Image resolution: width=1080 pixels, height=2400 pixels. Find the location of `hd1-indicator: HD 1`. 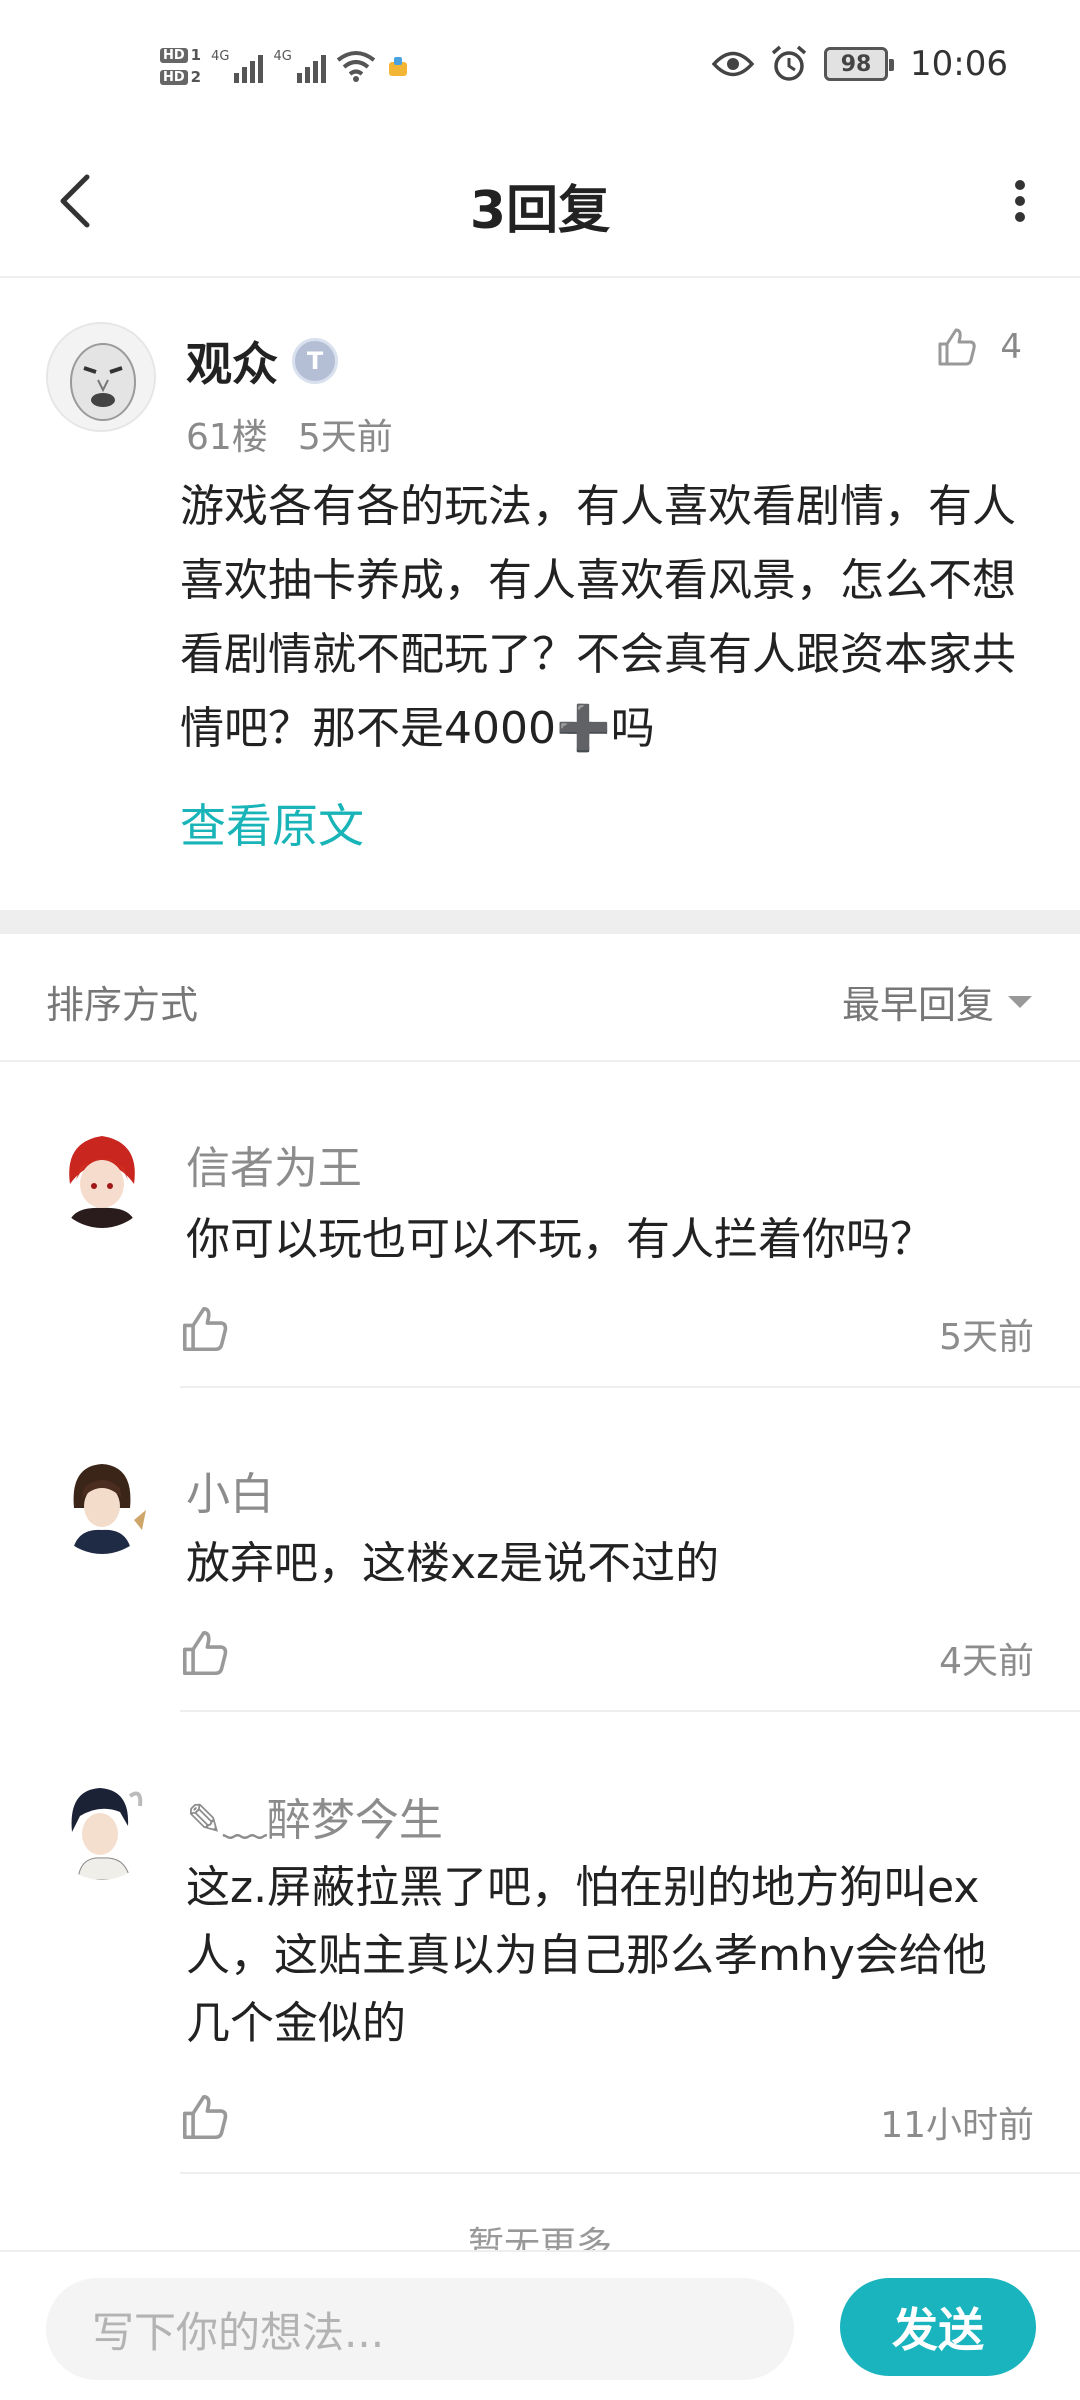

hd1-indicator: HD 1 is located at coordinates (180, 55).